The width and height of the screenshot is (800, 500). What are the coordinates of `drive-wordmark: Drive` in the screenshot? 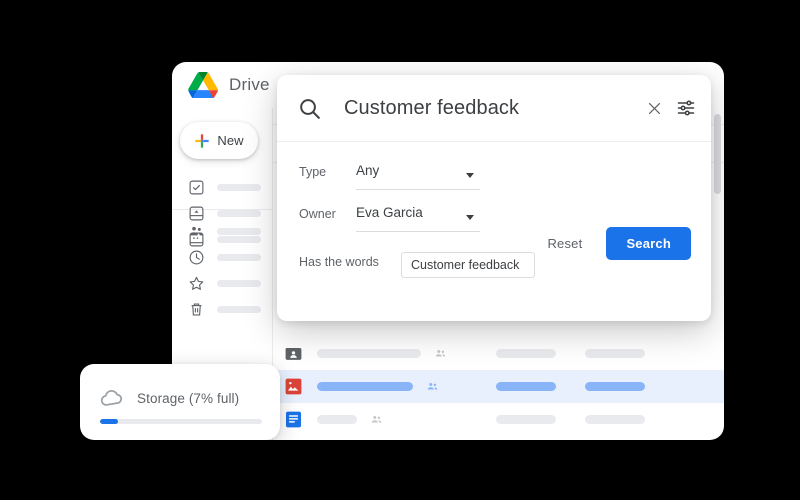 It's located at (249, 84).